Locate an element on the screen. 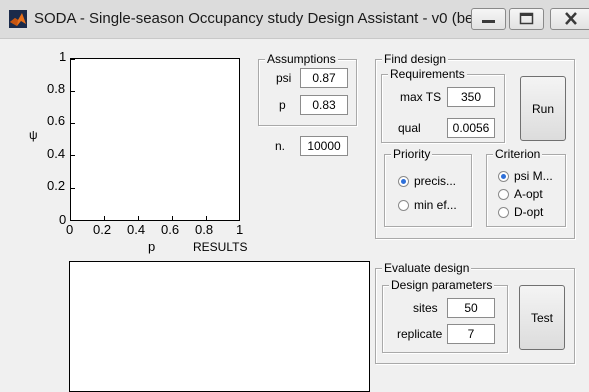 Image resolution: width=589 pixels, height=392 pixels. max-ts-field: 350 is located at coordinates (471, 97).